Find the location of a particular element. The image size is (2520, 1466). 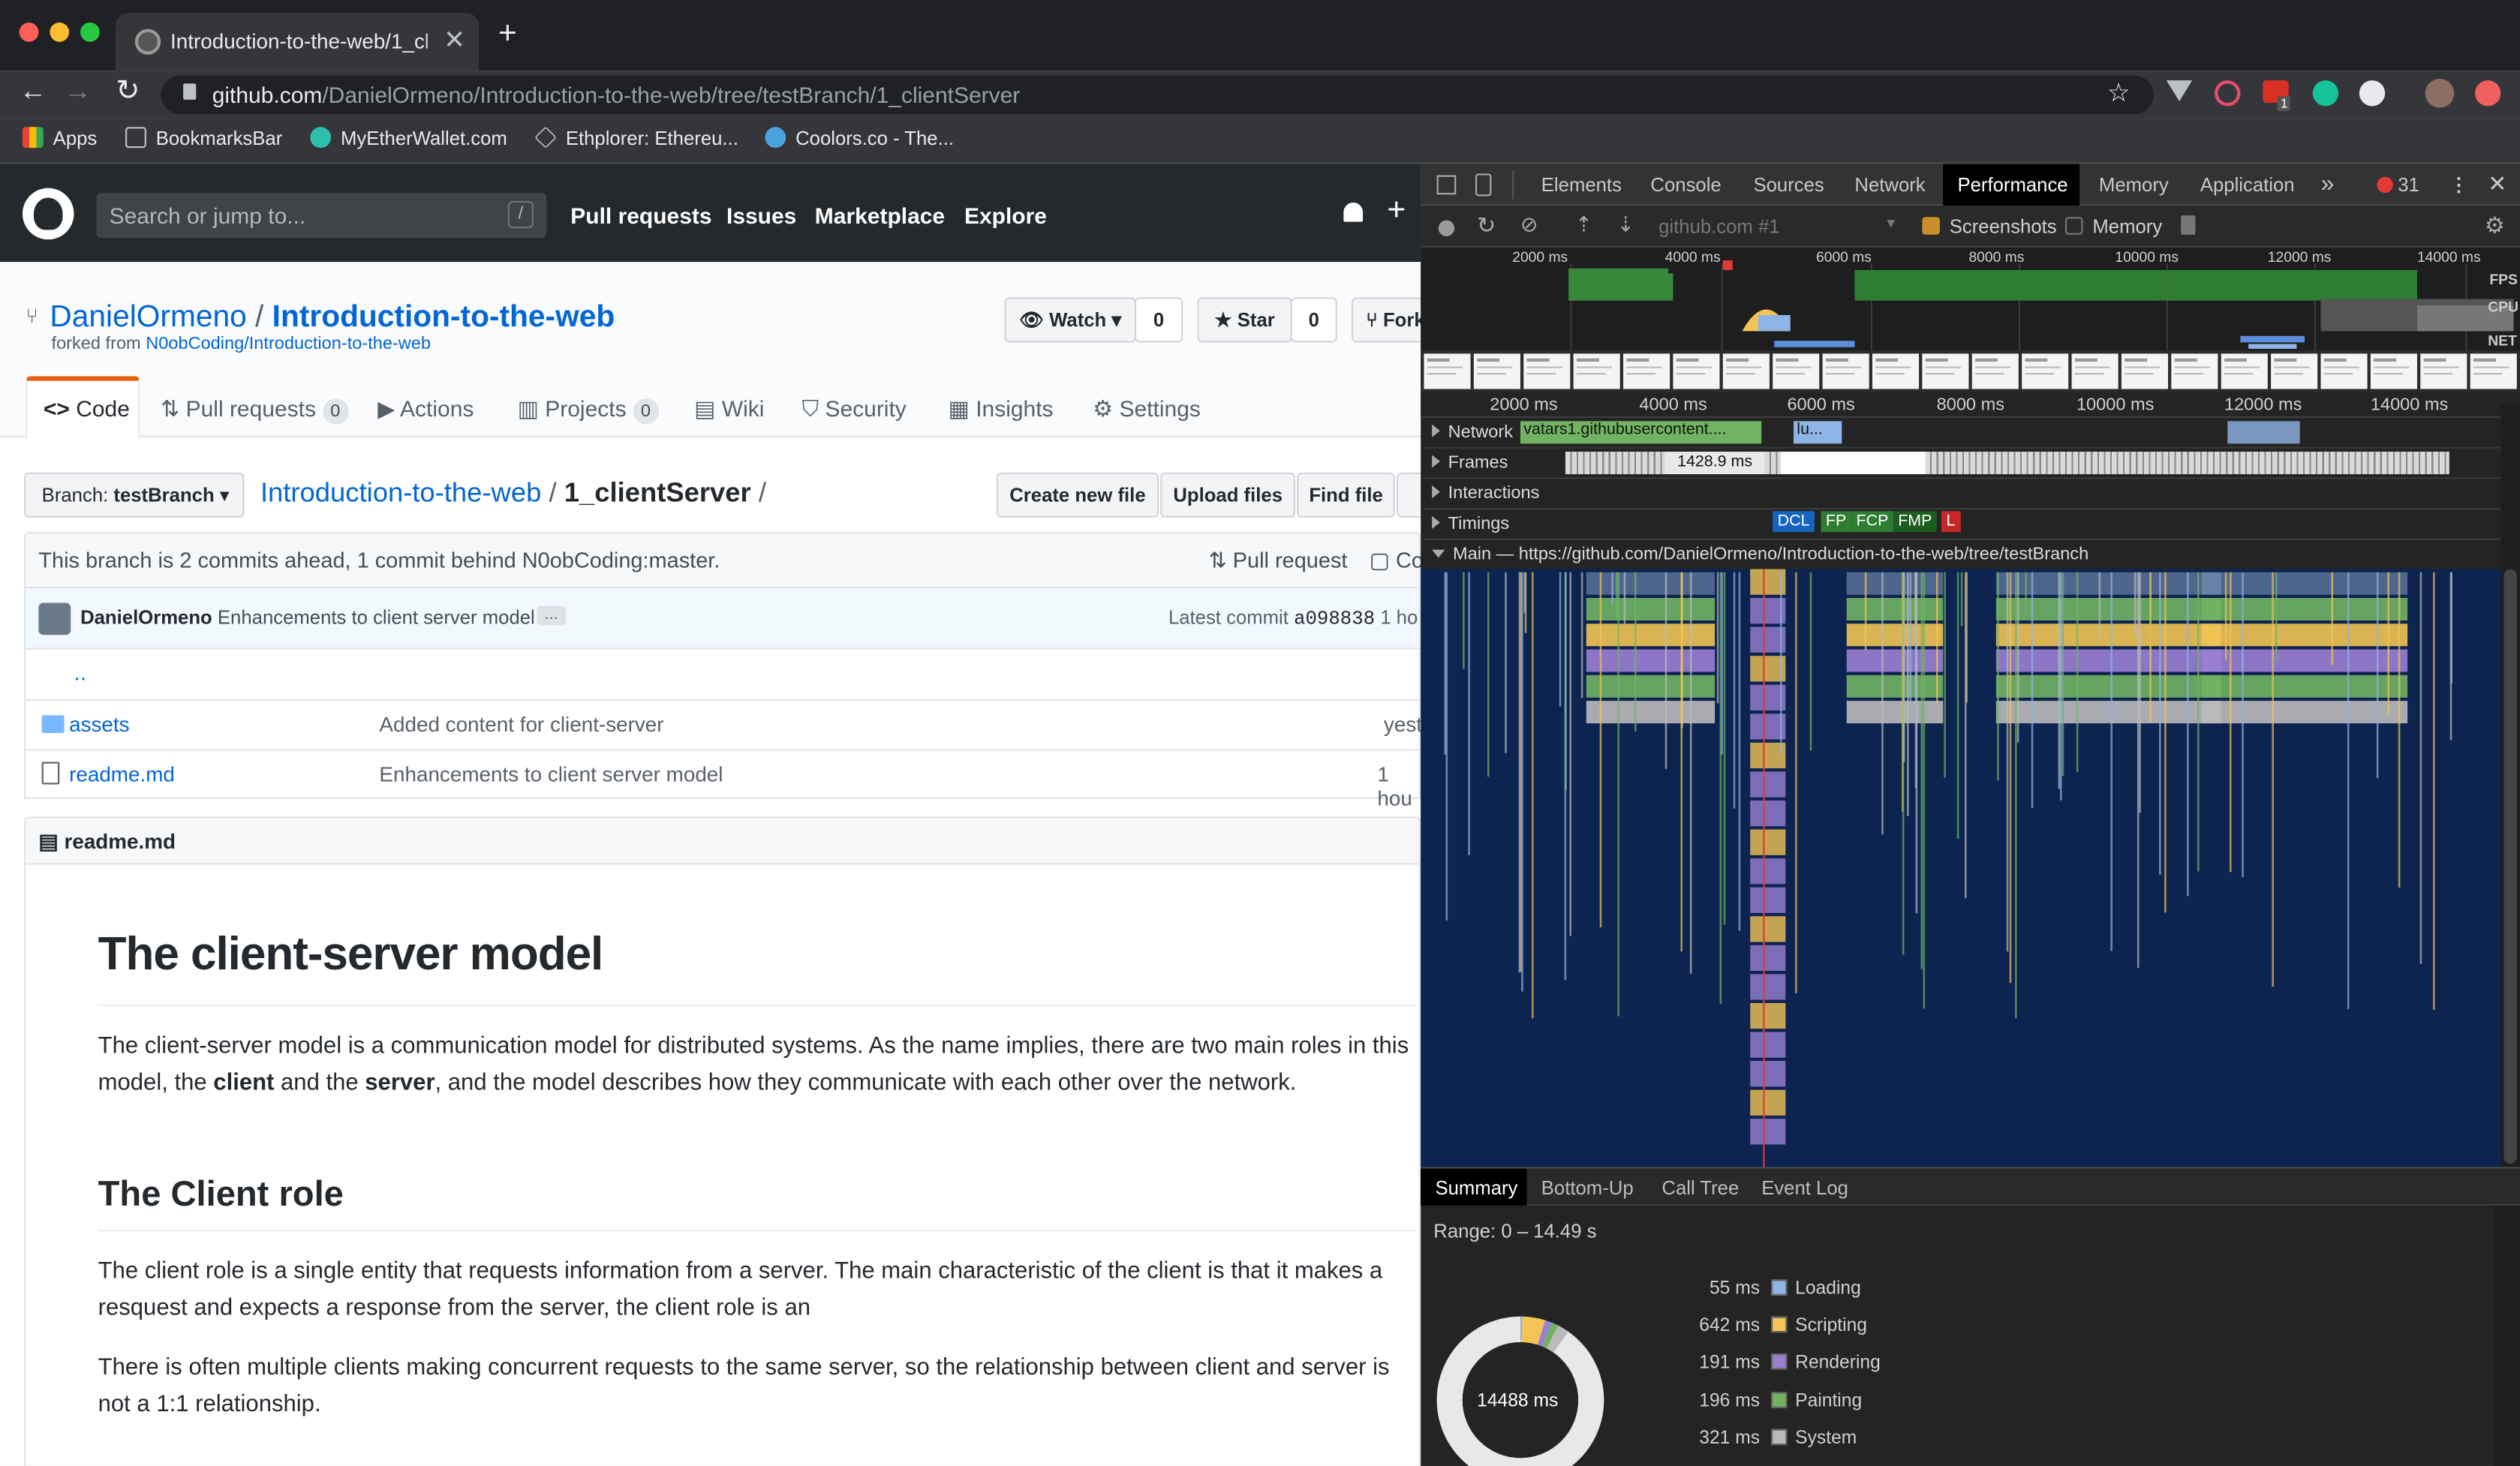

nav-pull-requests: Pull requests is located at coordinates (640, 215).